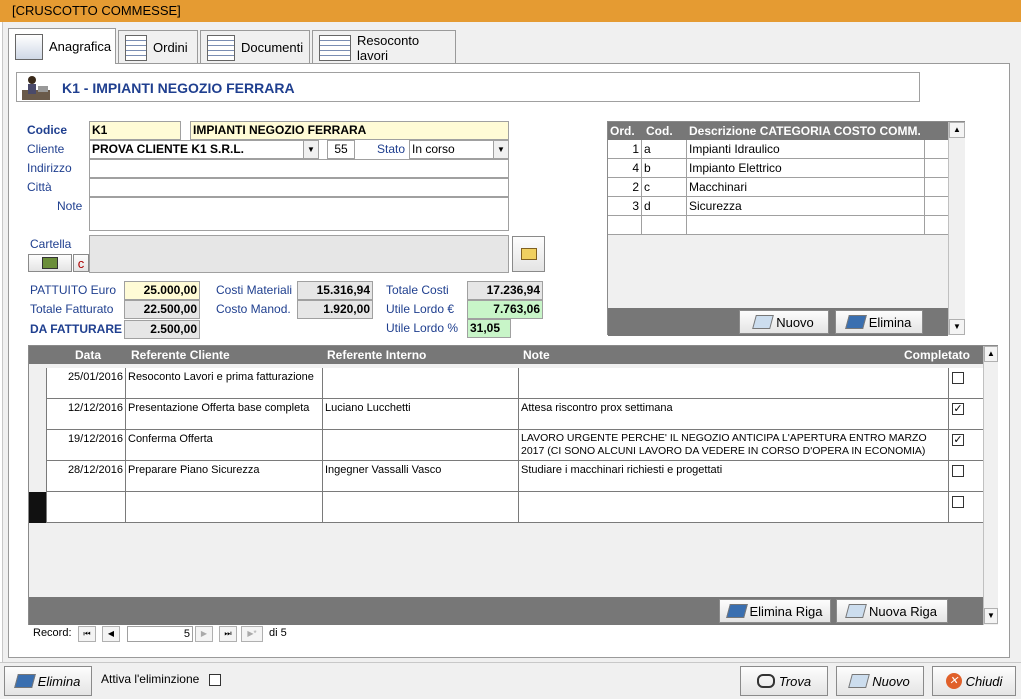  Describe the element at coordinates (47, 130) in the screenshot. I see `codice-label: Codice` at that location.